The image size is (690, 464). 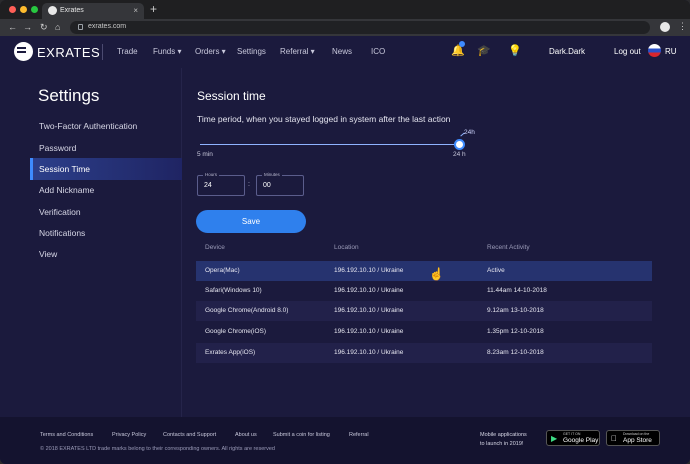 I want to click on nav-orders: Orders ▾, so click(x=210, y=51).